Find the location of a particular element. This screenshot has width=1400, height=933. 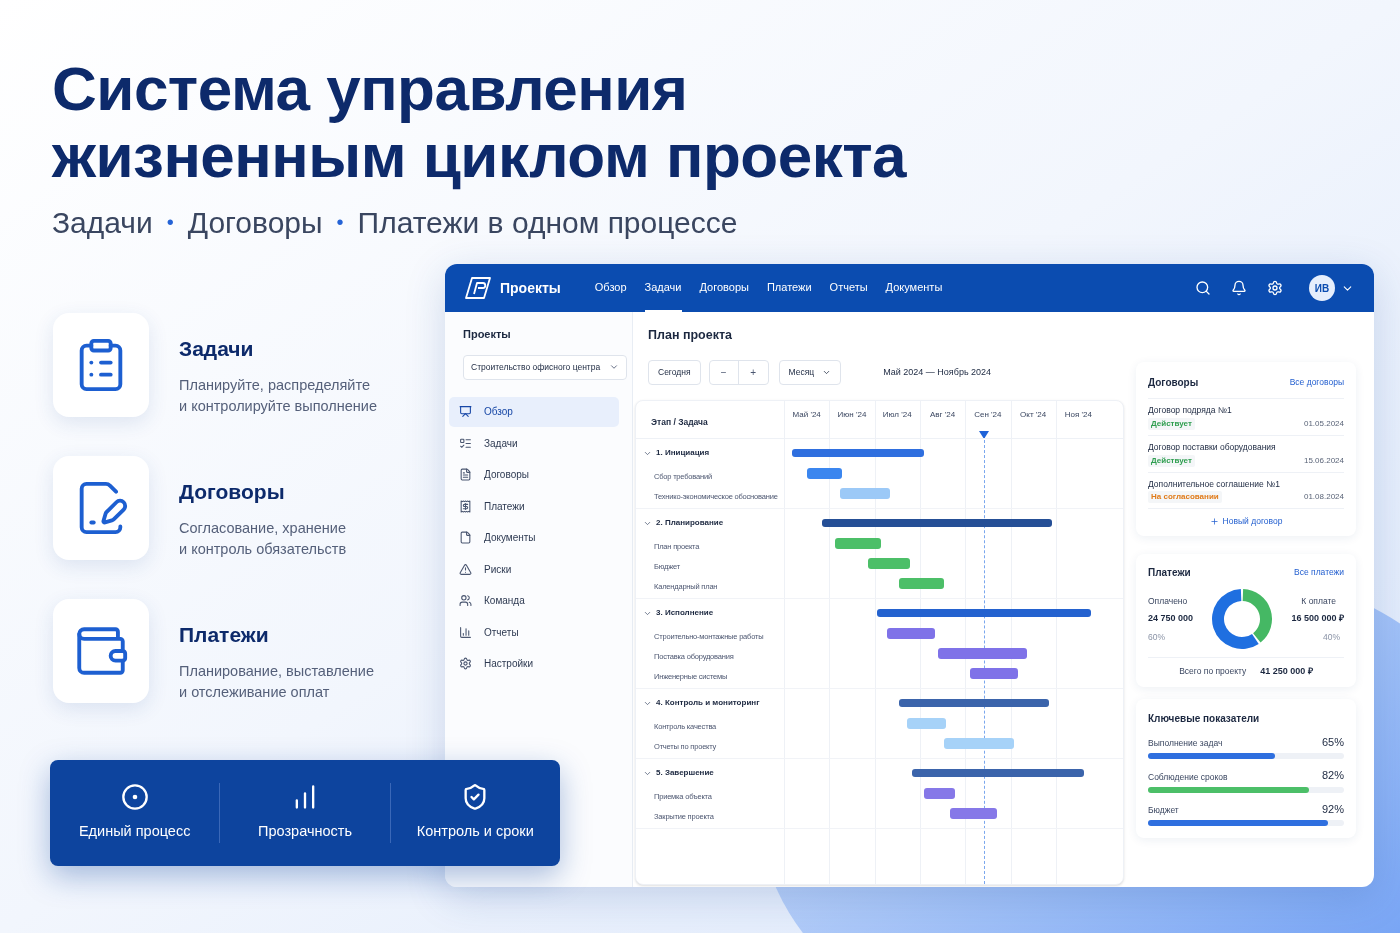

date-range: Май 2024 — Ноябрь 2024 is located at coordinates (937, 372).